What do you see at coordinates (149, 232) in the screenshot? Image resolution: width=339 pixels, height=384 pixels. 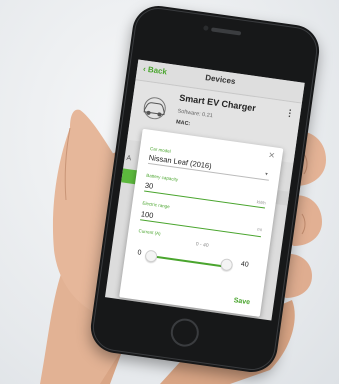 I see `current-label: Current (A)` at bounding box center [149, 232].